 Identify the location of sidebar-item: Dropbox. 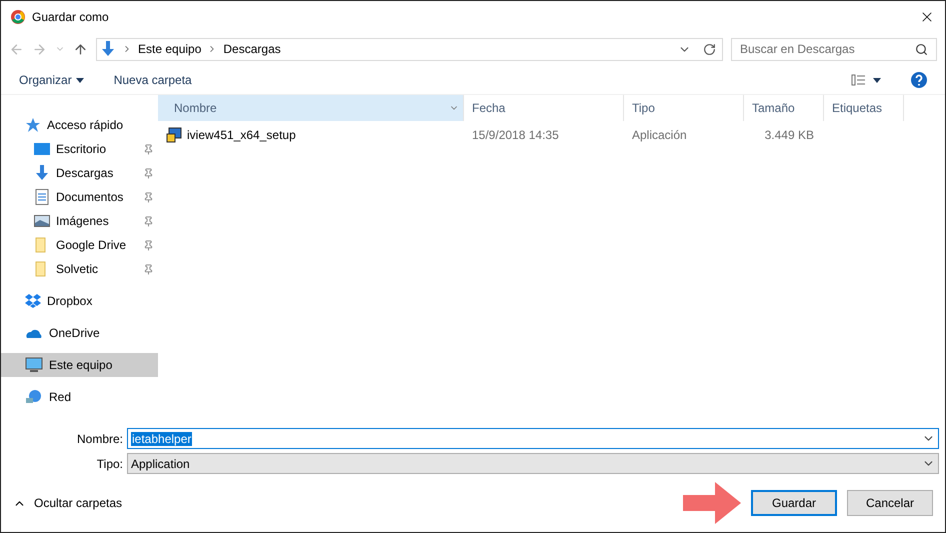
(79, 301).